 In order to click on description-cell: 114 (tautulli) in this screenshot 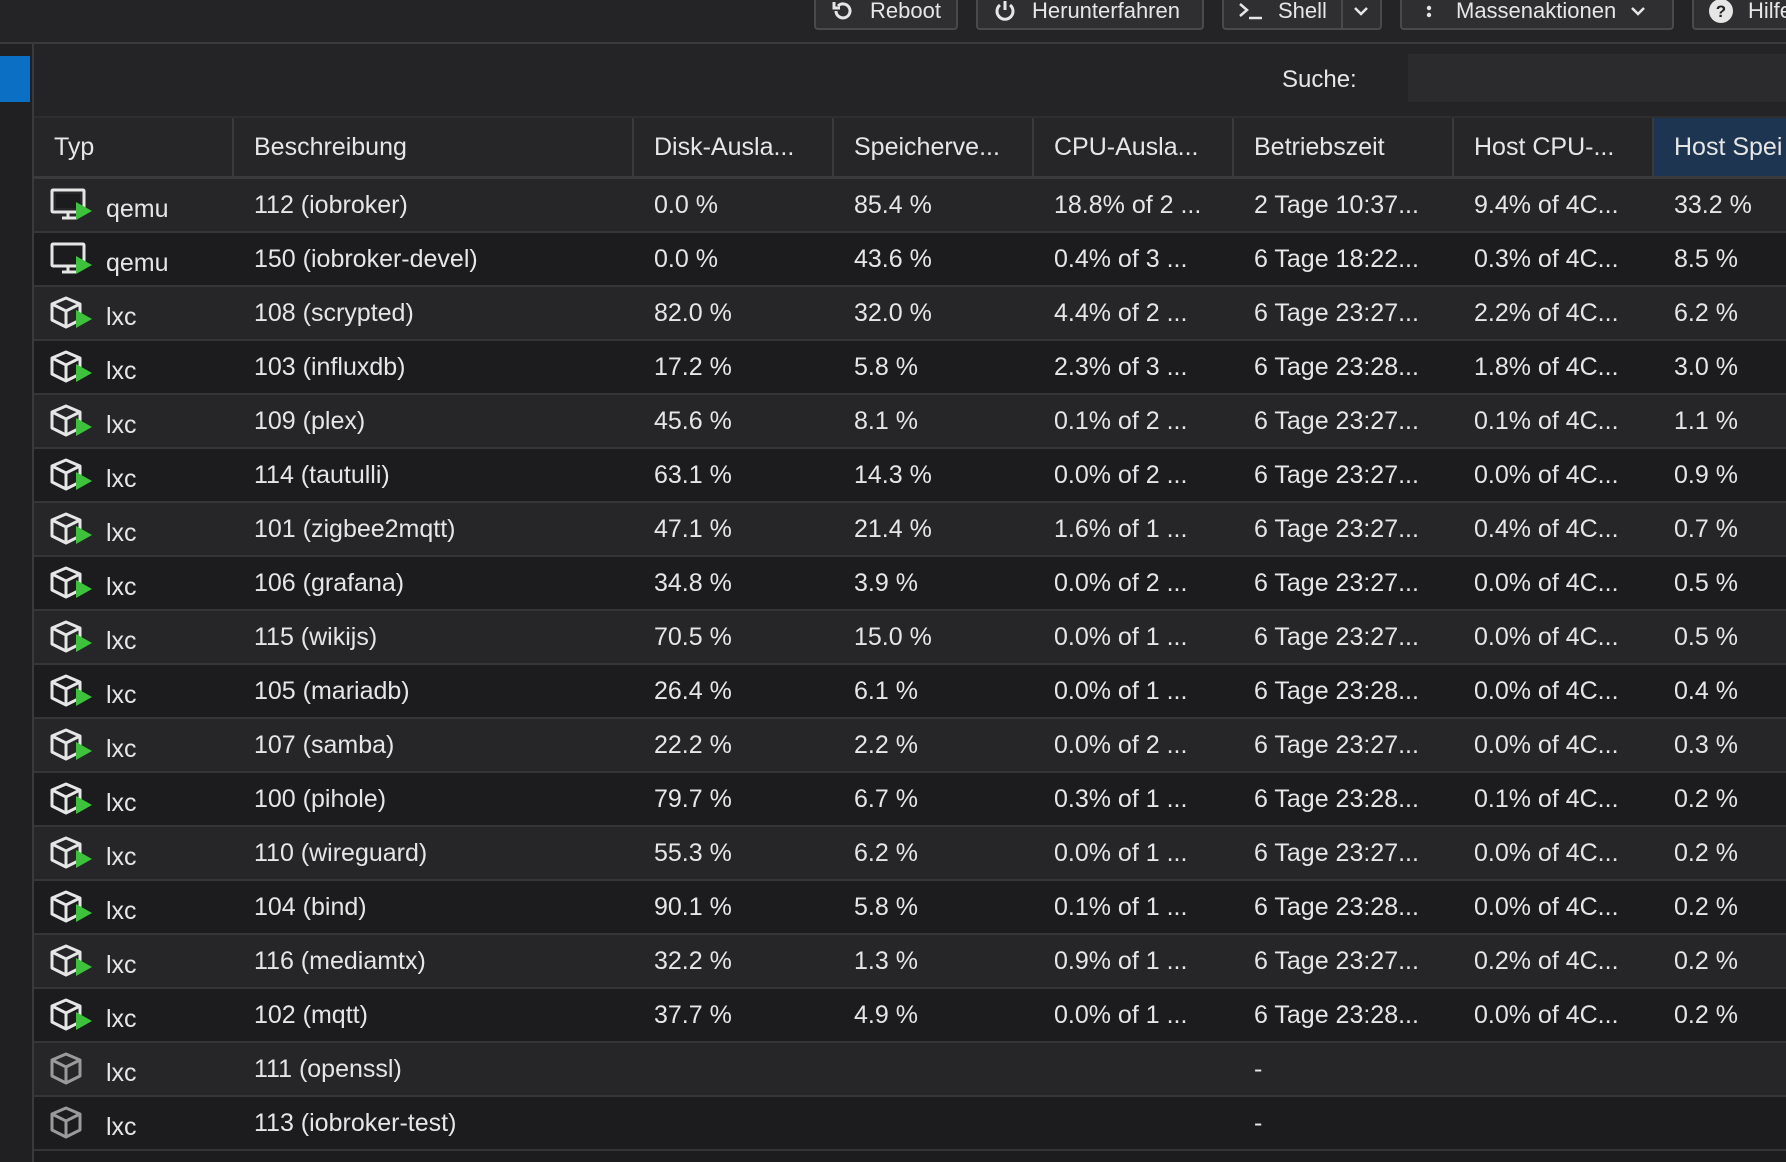, I will do `click(322, 475)`.